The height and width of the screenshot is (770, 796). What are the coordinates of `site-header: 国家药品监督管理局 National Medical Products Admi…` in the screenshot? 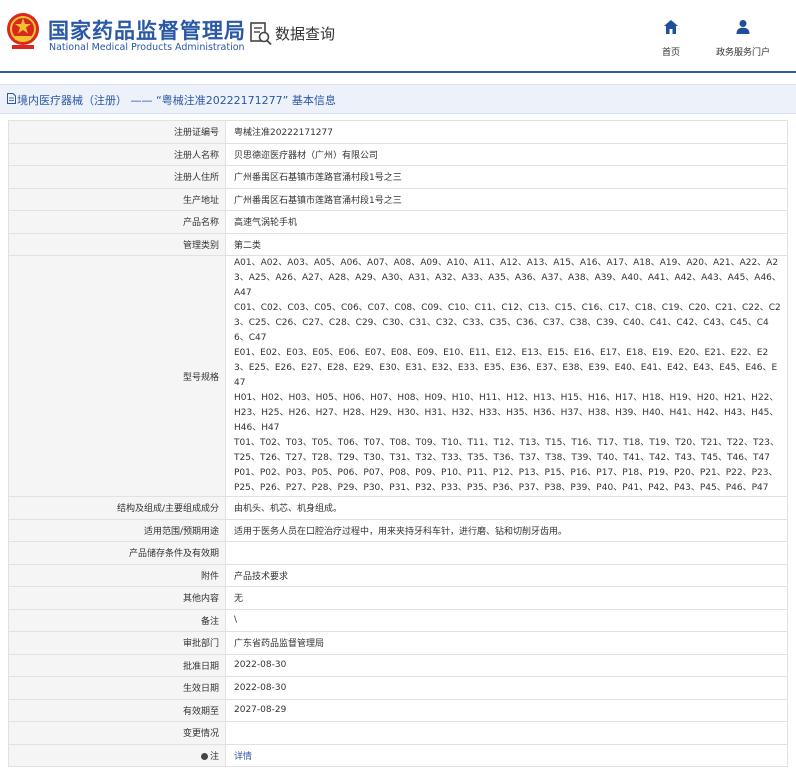 It's located at (398, 36).